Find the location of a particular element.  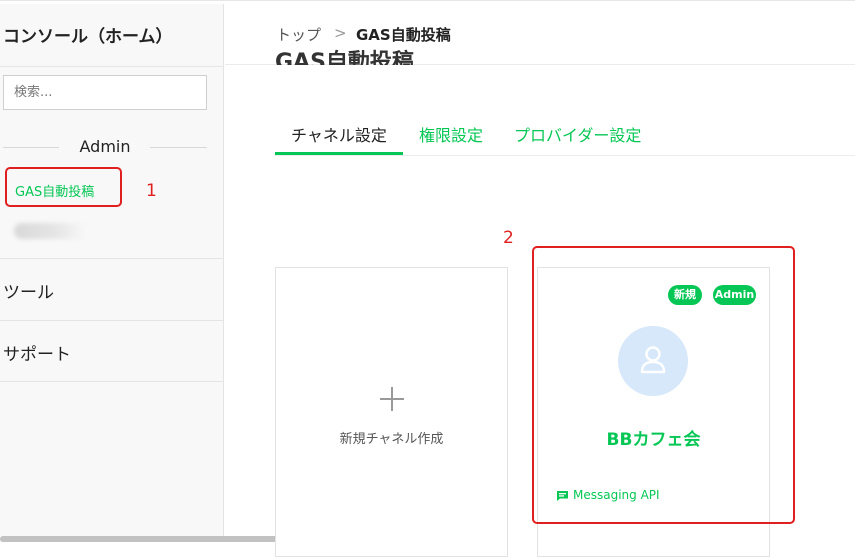

annotation-number-1: 1 is located at coordinates (151, 191).